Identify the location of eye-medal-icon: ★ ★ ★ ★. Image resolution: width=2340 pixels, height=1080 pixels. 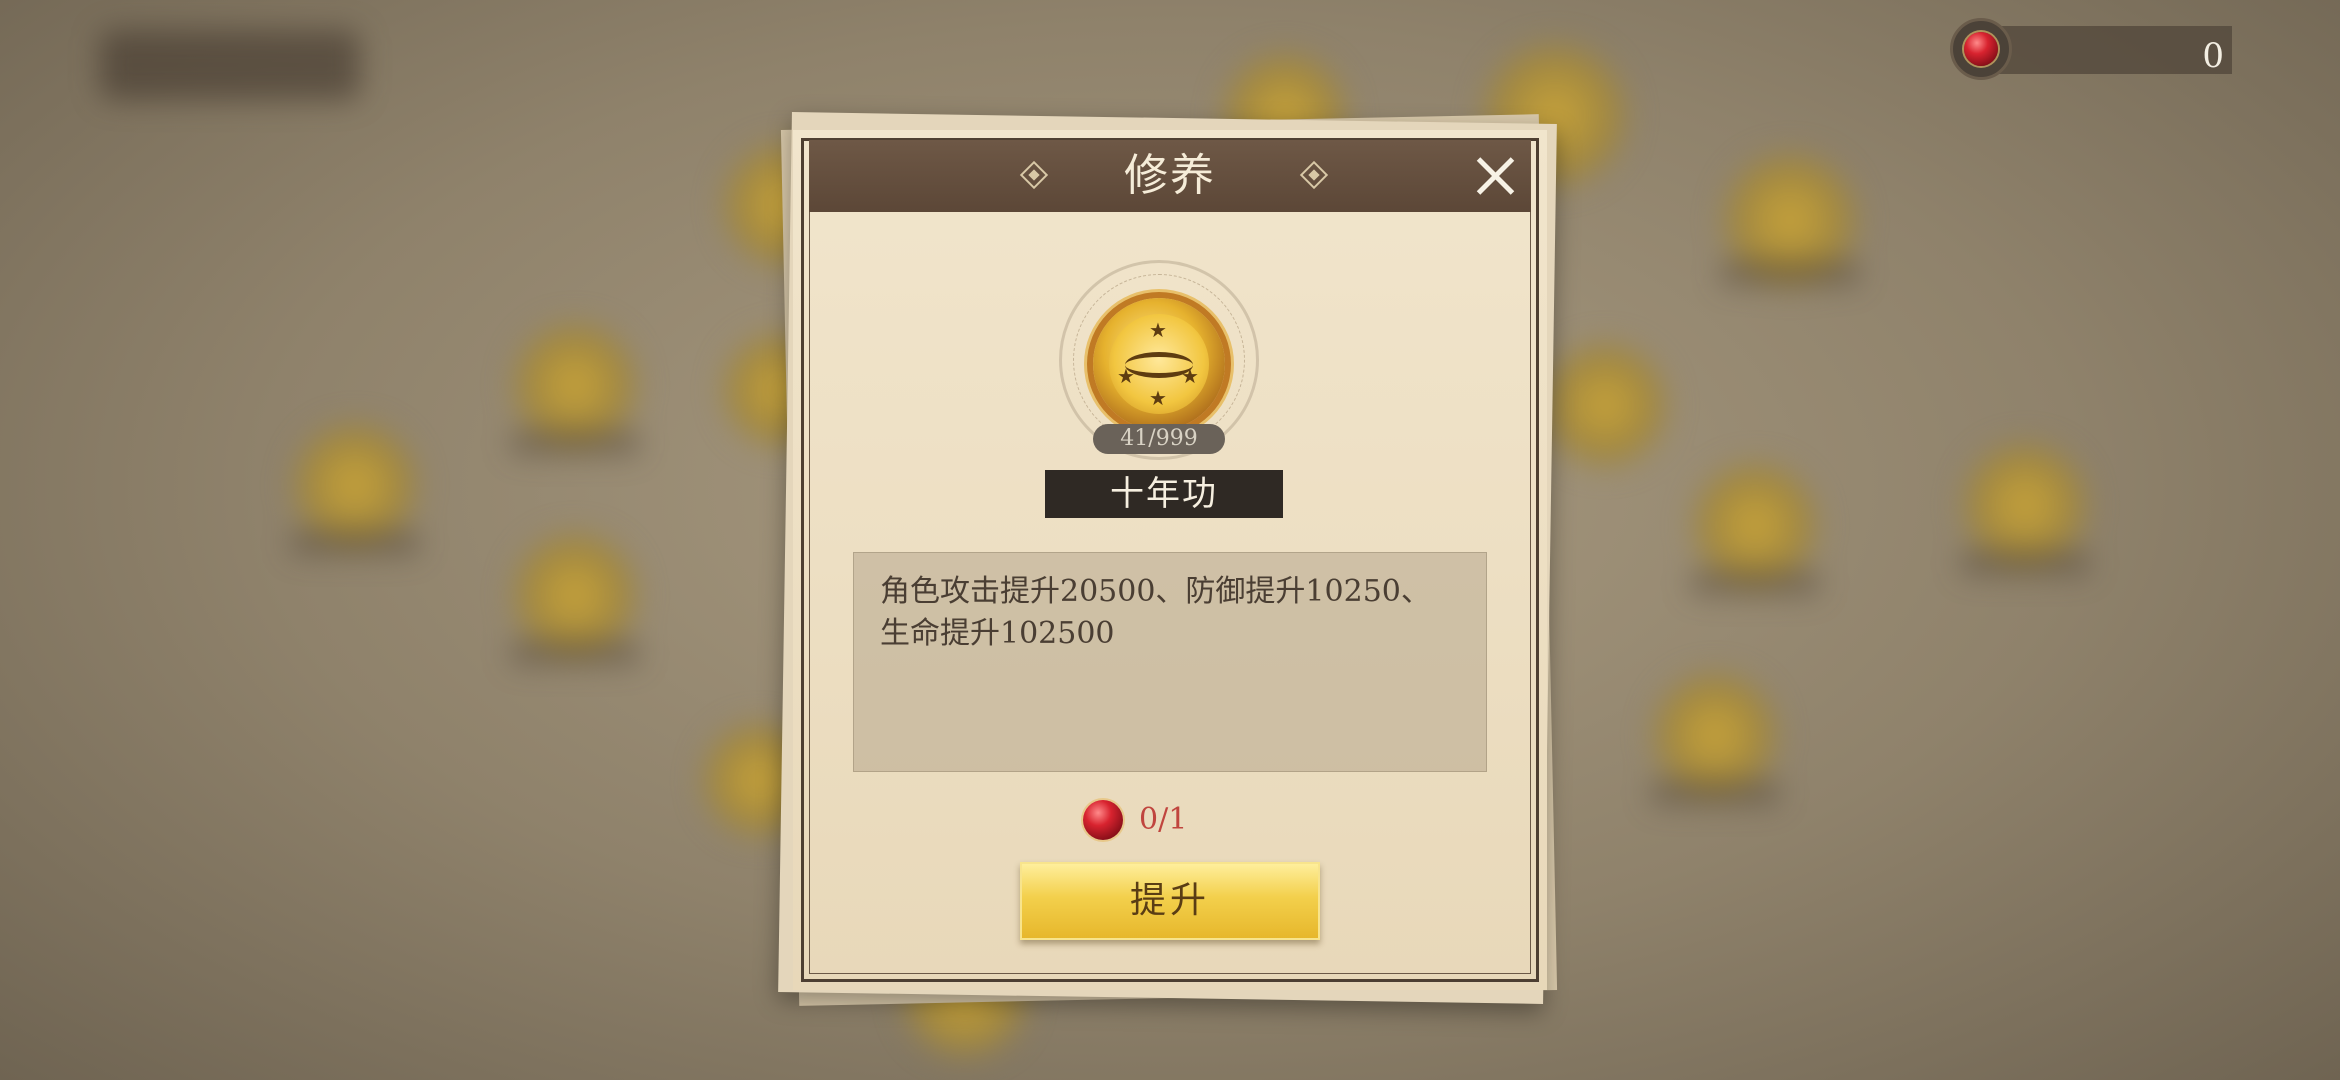
(1159, 364).